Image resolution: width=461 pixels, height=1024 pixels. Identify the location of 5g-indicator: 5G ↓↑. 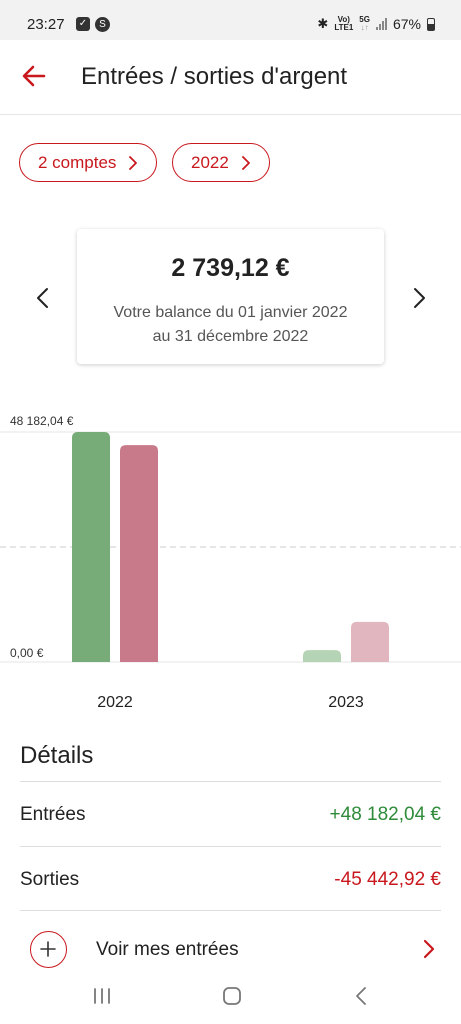
(364, 23).